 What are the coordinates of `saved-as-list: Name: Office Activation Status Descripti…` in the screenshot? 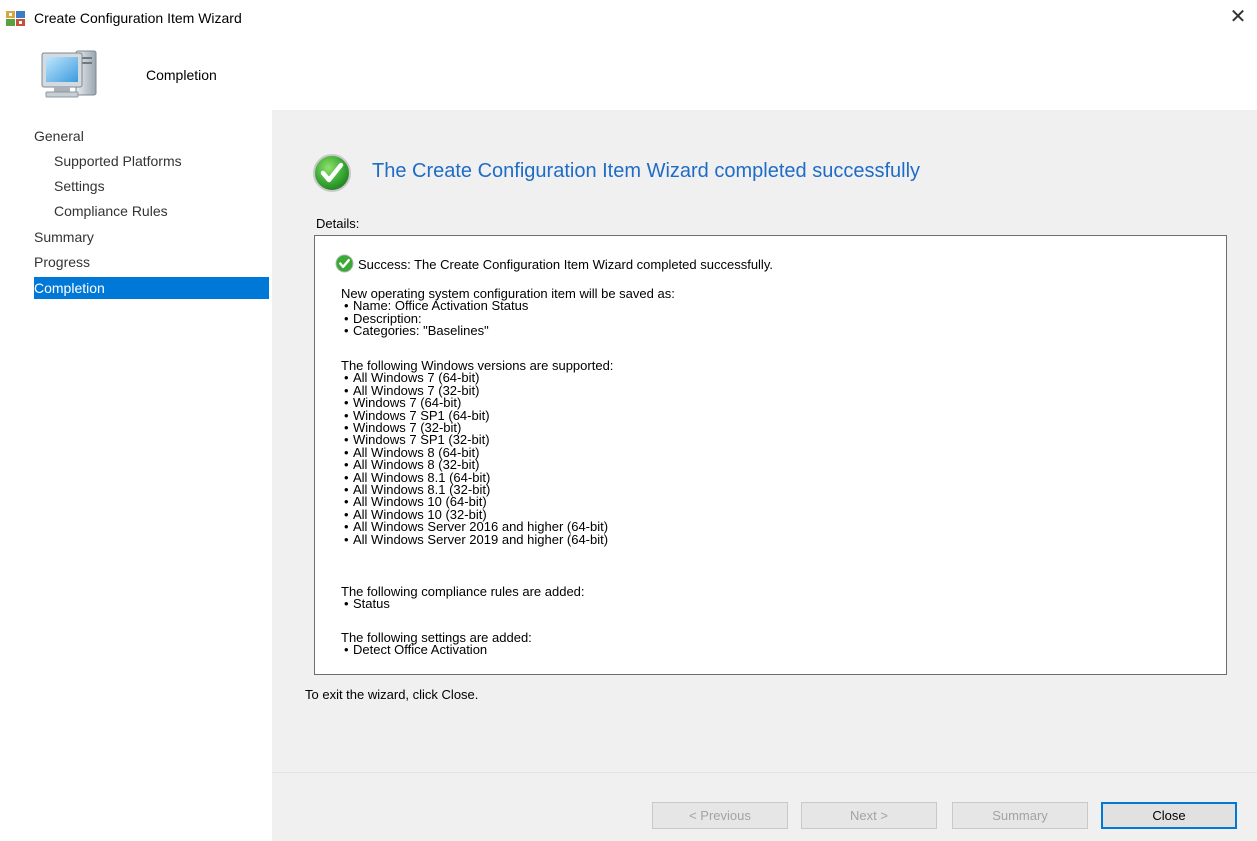 It's located at (508, 318).